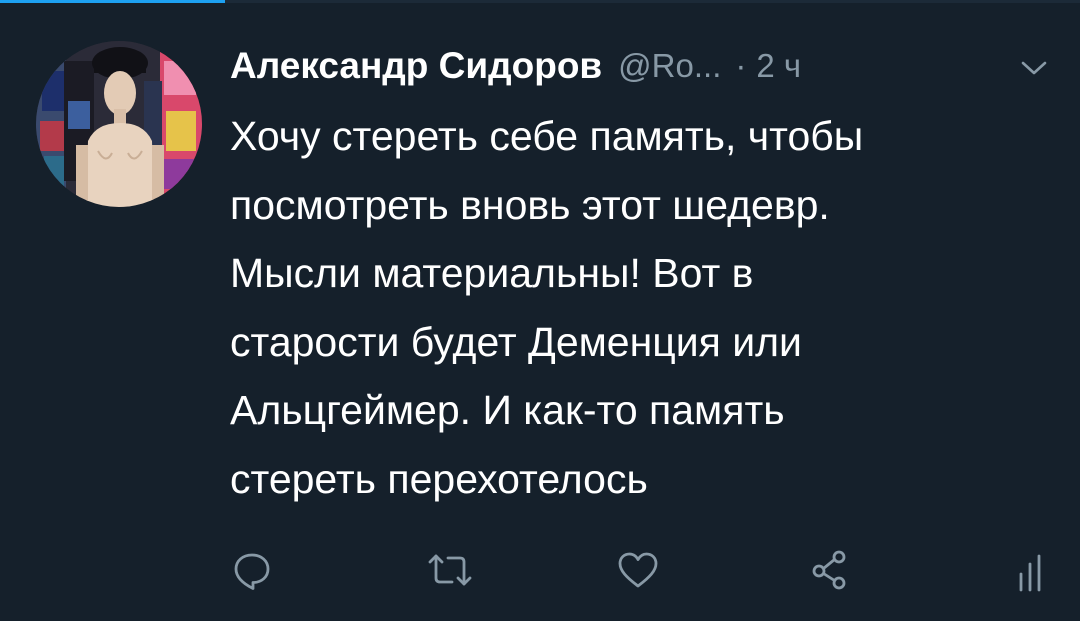  I want to click on share-icon, so click(829, 570).